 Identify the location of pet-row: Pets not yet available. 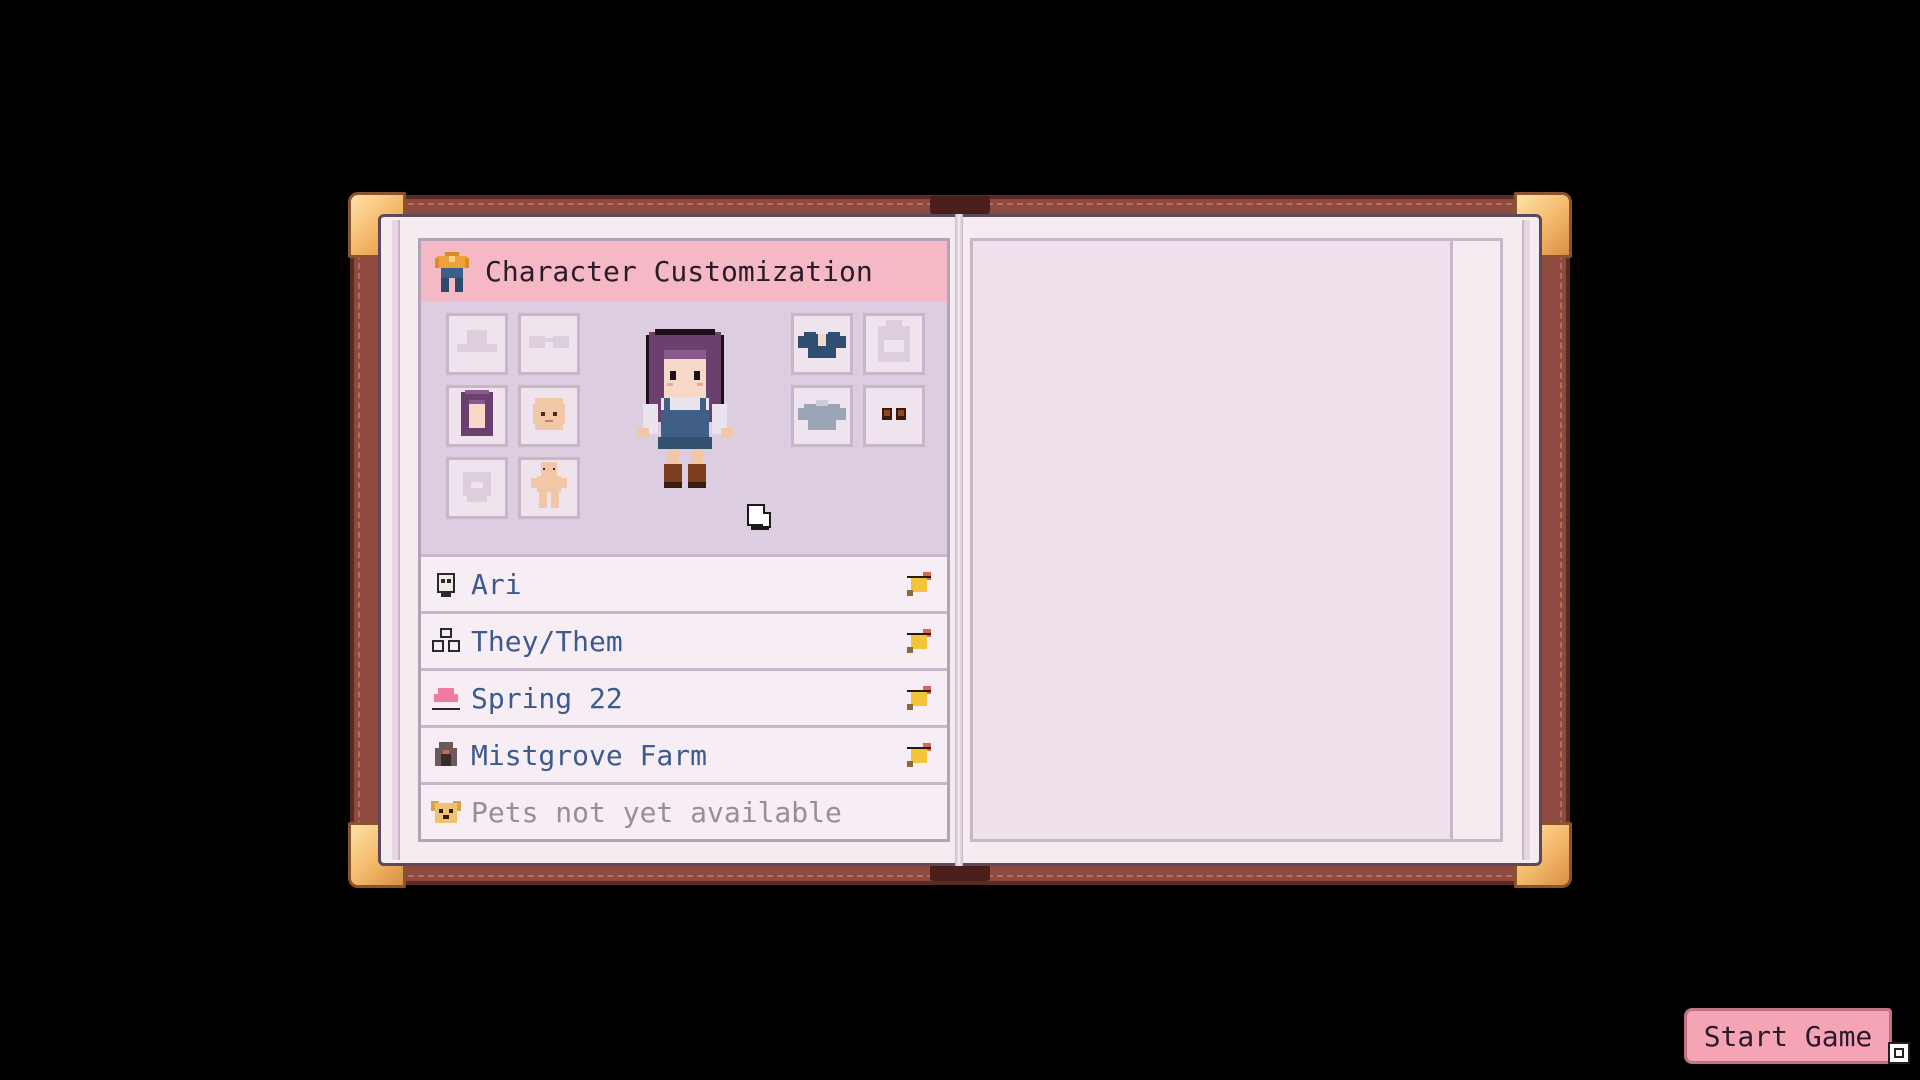
(684, 810).